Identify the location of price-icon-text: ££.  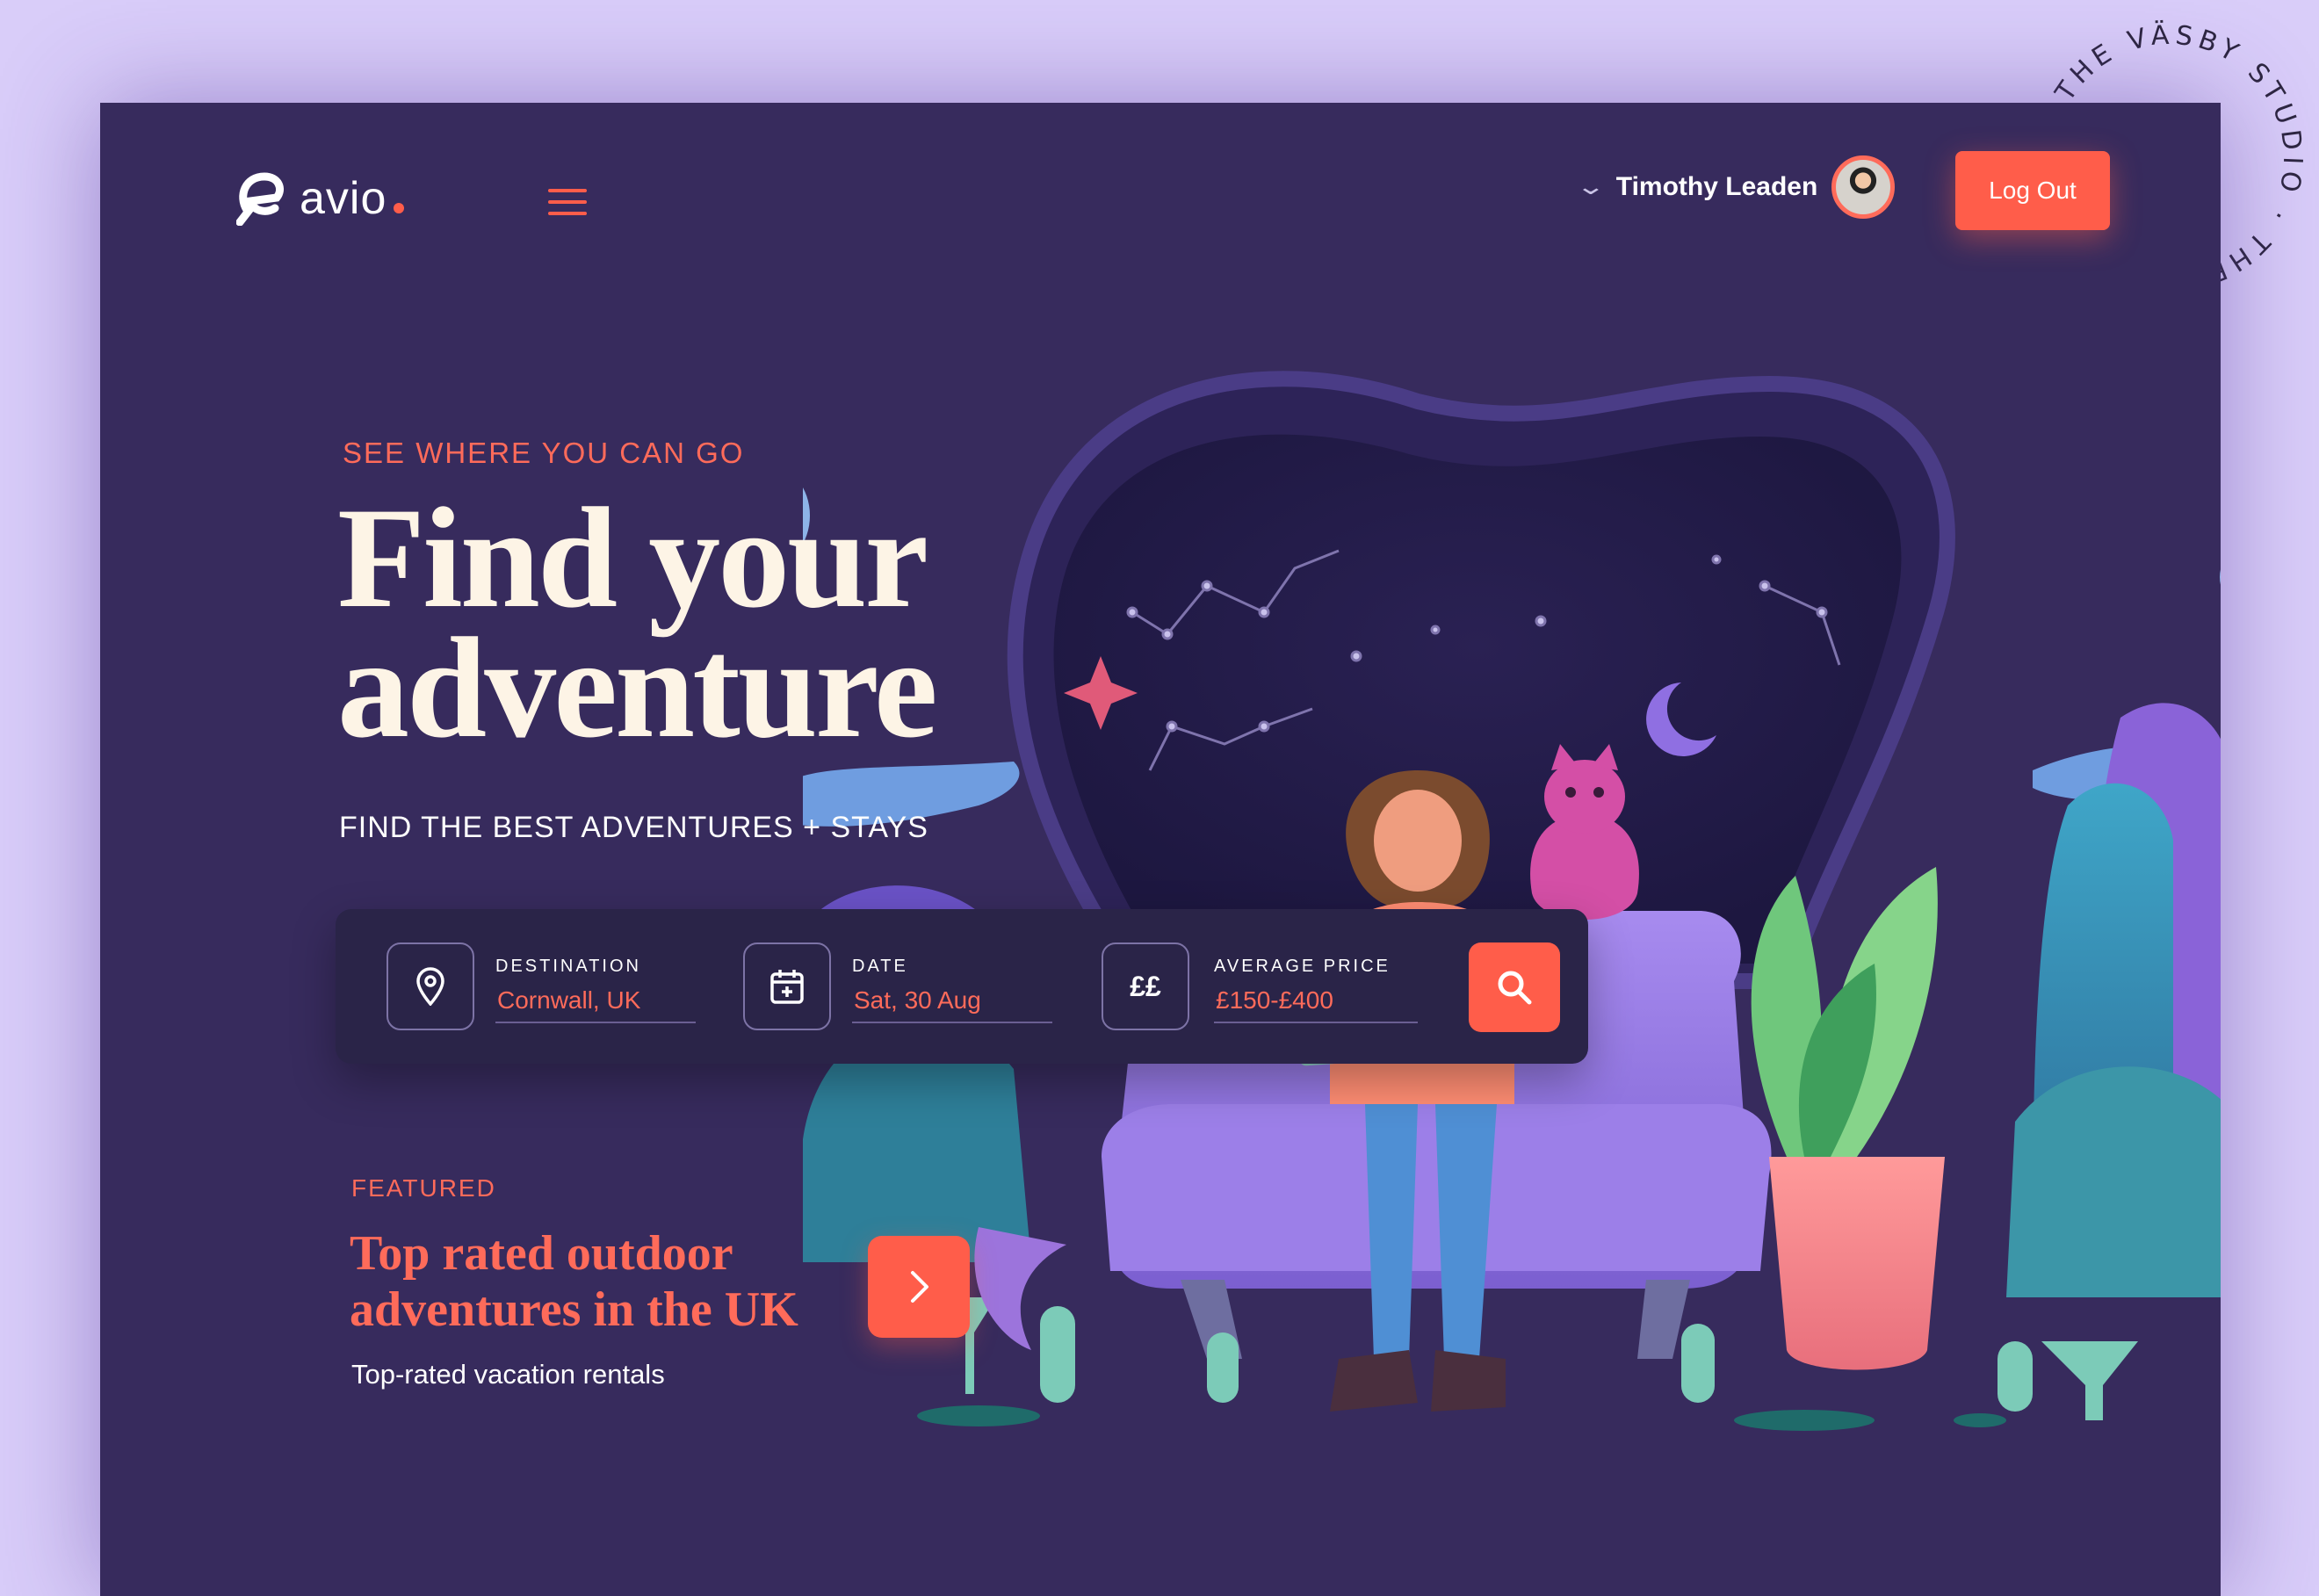
(1145, 986).